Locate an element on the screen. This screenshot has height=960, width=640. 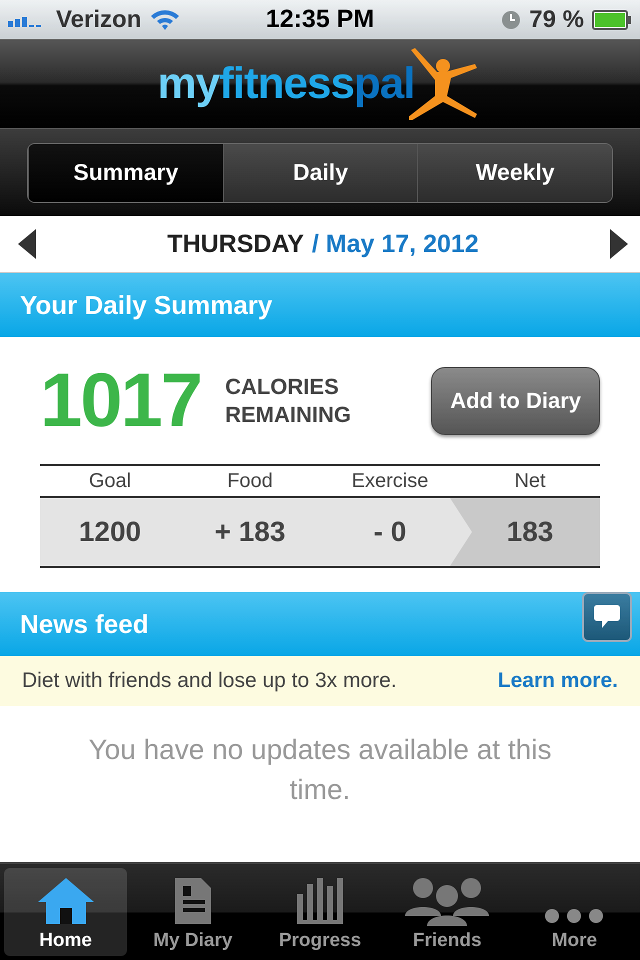
total-value: 1200 is located at coordinates (110, 532).